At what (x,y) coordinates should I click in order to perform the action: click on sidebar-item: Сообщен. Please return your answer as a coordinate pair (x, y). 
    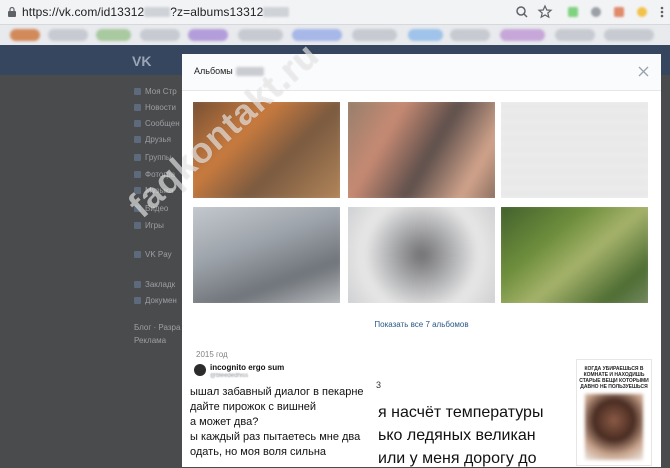
    Looking at the image, I should click on (157, 123).